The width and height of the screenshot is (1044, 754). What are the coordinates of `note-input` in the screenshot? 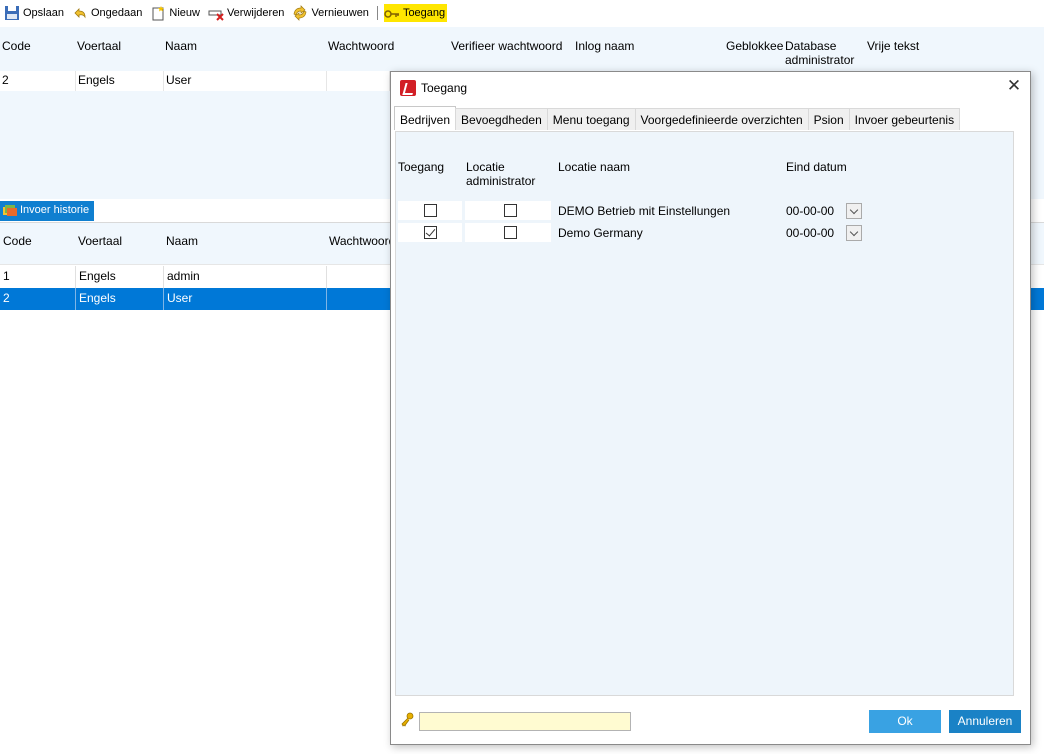 It's located at (525, 721).